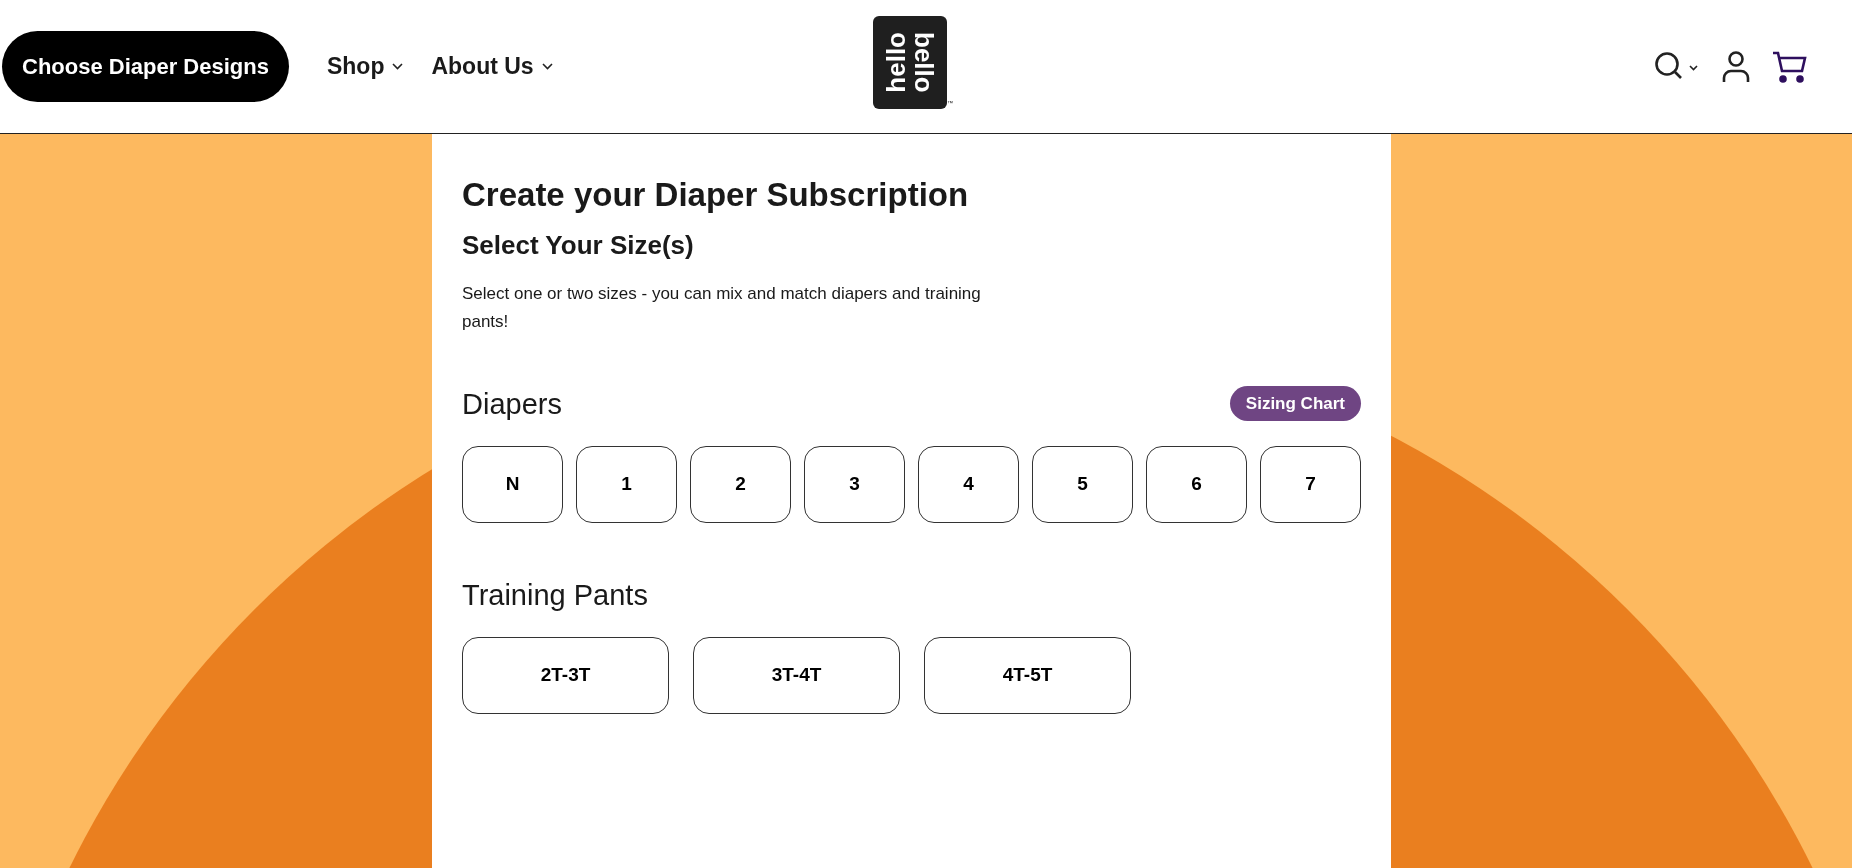  What do you see at coordinates (910, 62) in the screenshot?
I see `logo: hello bello` at bounding box center [910, 62].